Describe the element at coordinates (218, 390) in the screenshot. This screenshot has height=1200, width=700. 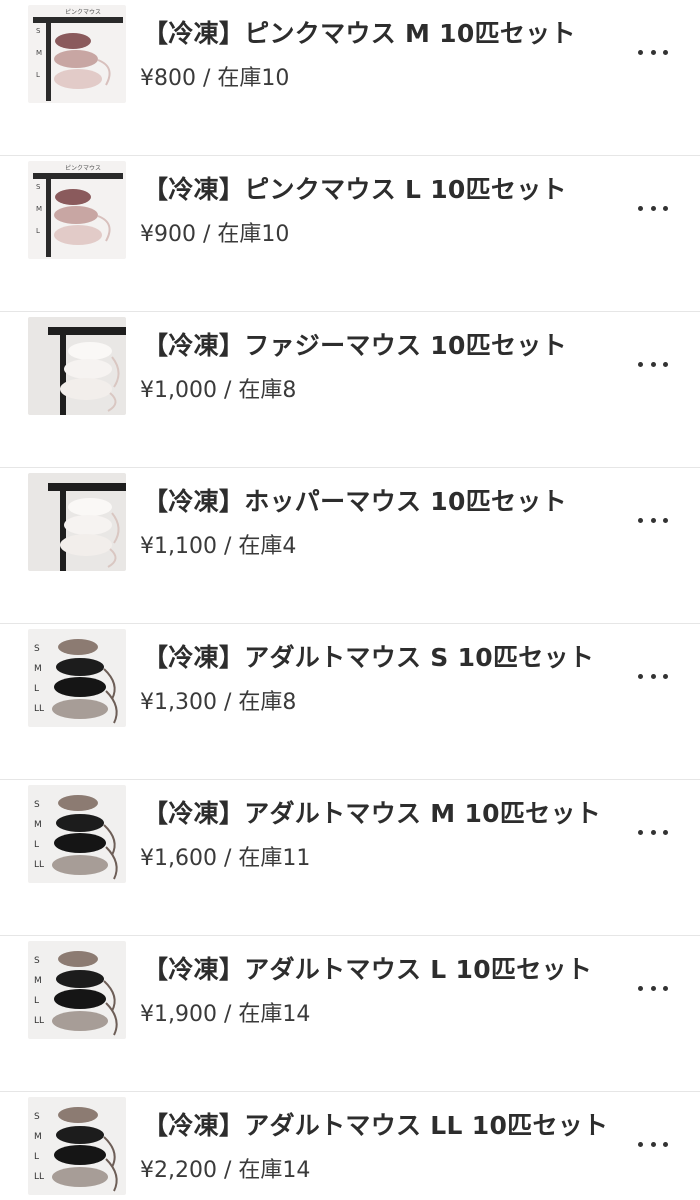
I see `product-price-stock: ¥1,000 / 在庫8` at that location.